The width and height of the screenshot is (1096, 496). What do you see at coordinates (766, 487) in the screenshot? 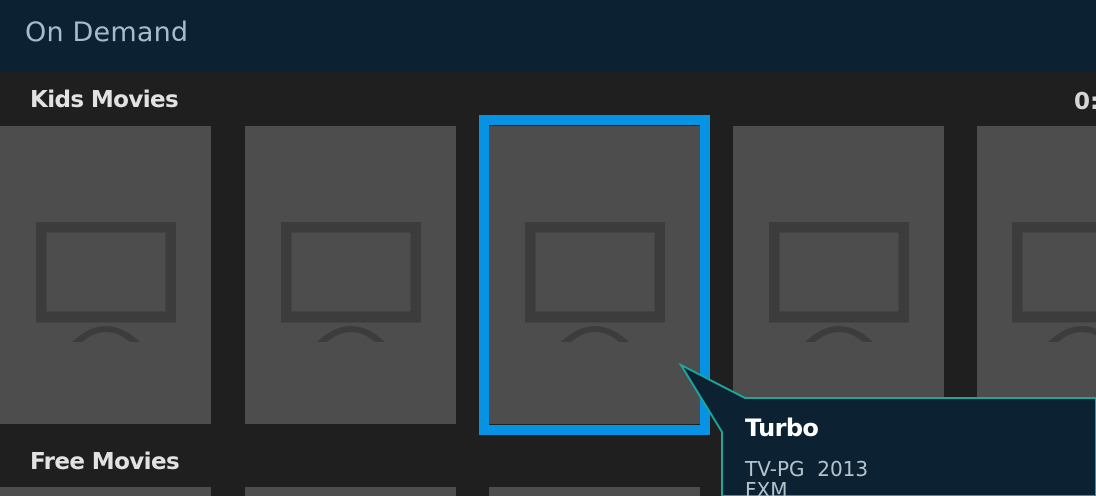
I see `selected-provider: FXM` at bounding box center [766, 487].